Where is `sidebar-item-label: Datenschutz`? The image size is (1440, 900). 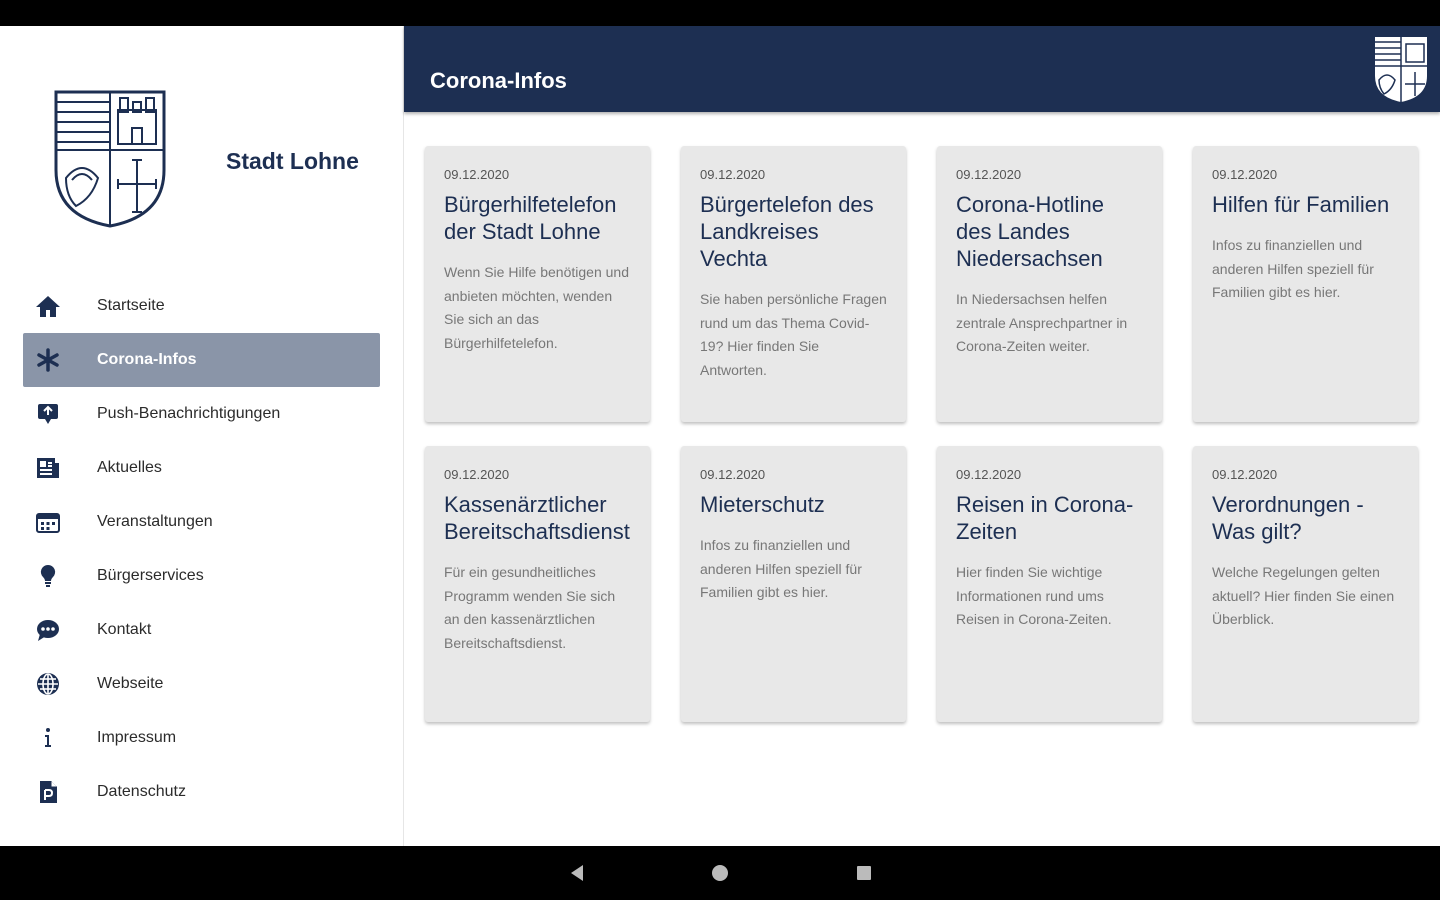
sidebar-item-label: Datenschutz is located at coordinates (141, 791).